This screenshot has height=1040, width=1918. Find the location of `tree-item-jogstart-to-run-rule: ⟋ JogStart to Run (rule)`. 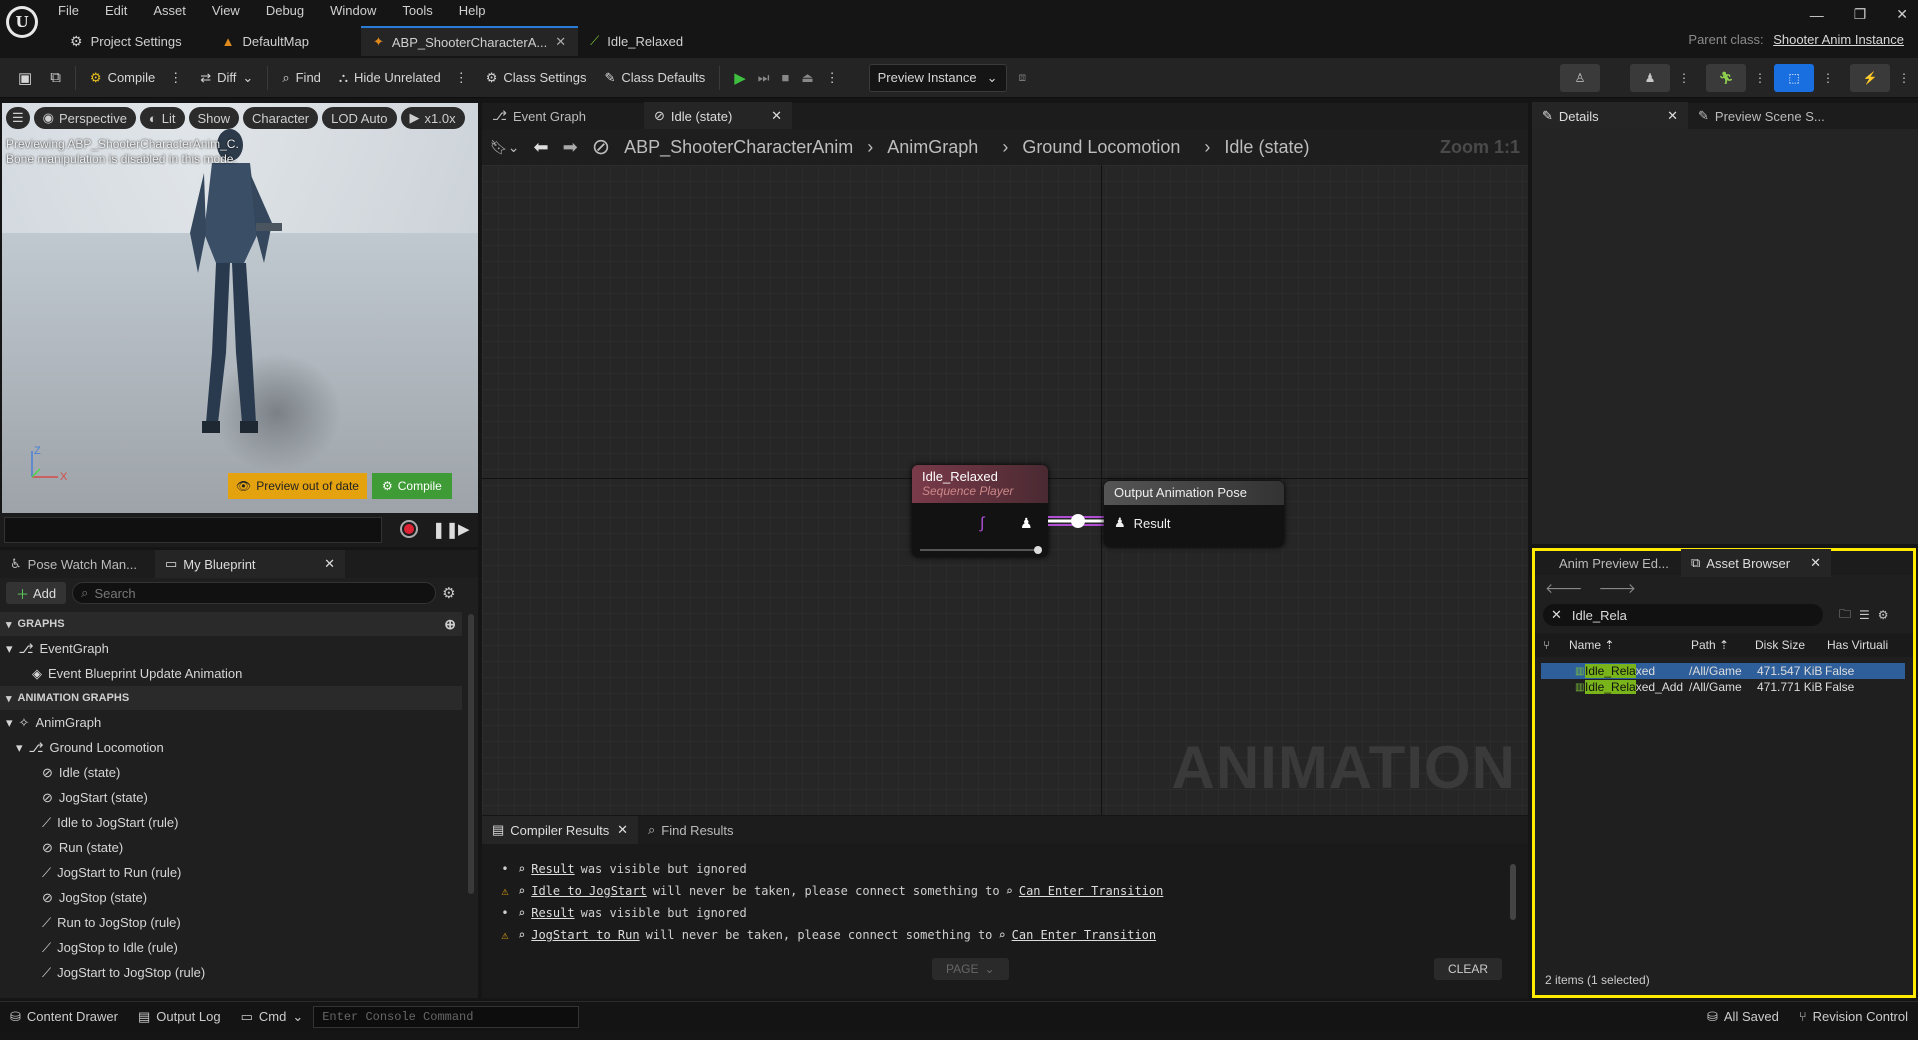

tree-item-jogstart-to-run-rule: ⟋ JogStart to Run (rule) is located at coordinates (231, 872).